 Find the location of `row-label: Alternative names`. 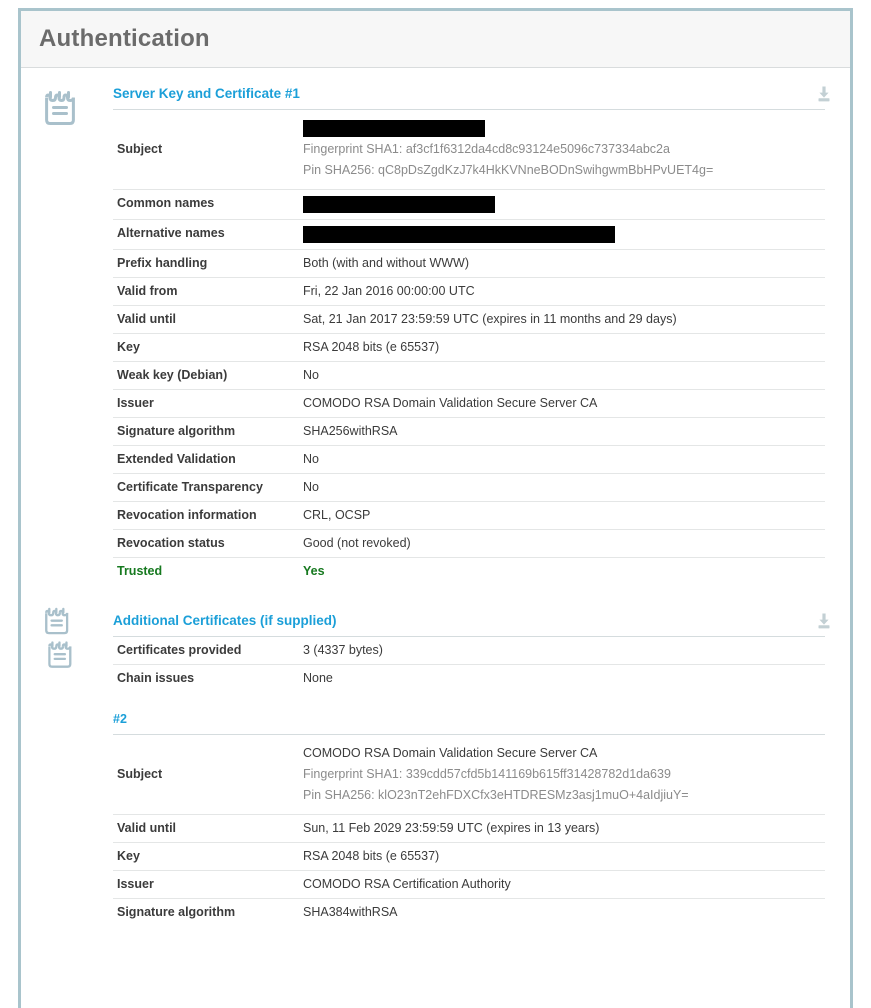

row-label: Alternative names is located at coordinates (207, 234).